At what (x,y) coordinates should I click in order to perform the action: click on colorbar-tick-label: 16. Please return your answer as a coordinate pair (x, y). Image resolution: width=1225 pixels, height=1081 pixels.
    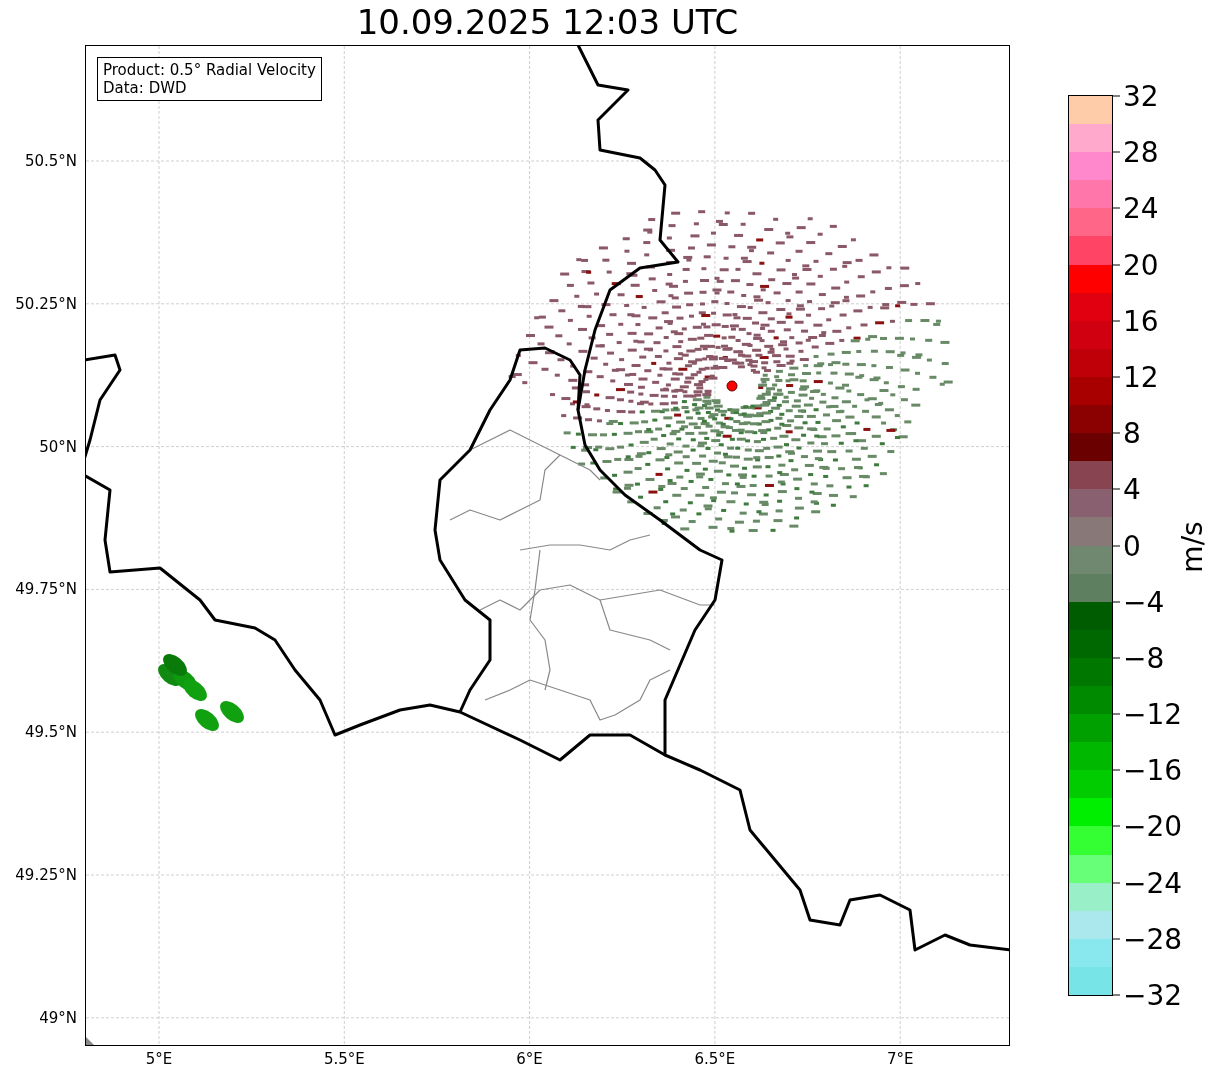
    Looking at the image, I should click on (1141, 321).